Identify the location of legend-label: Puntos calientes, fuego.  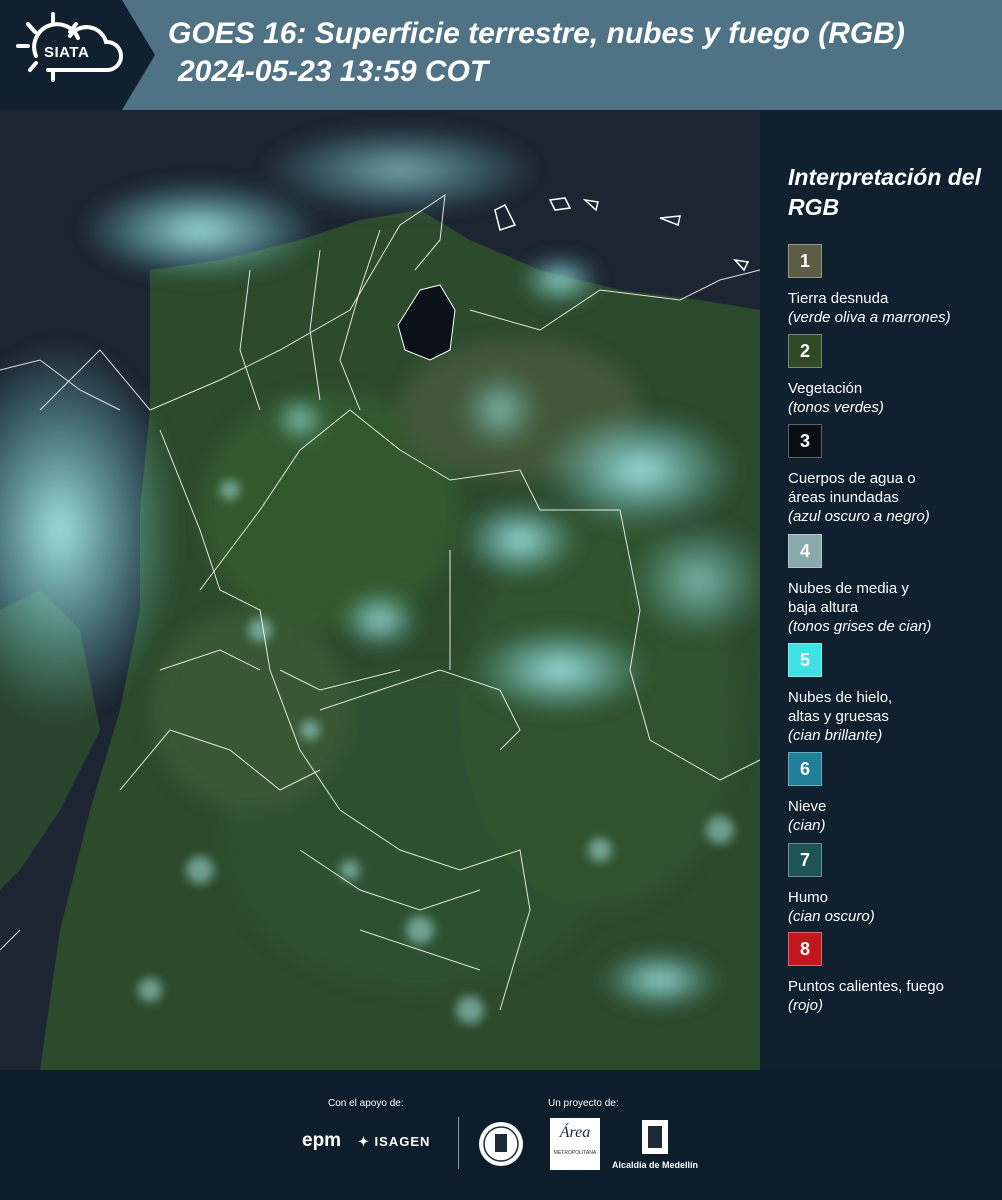
(866, 986).